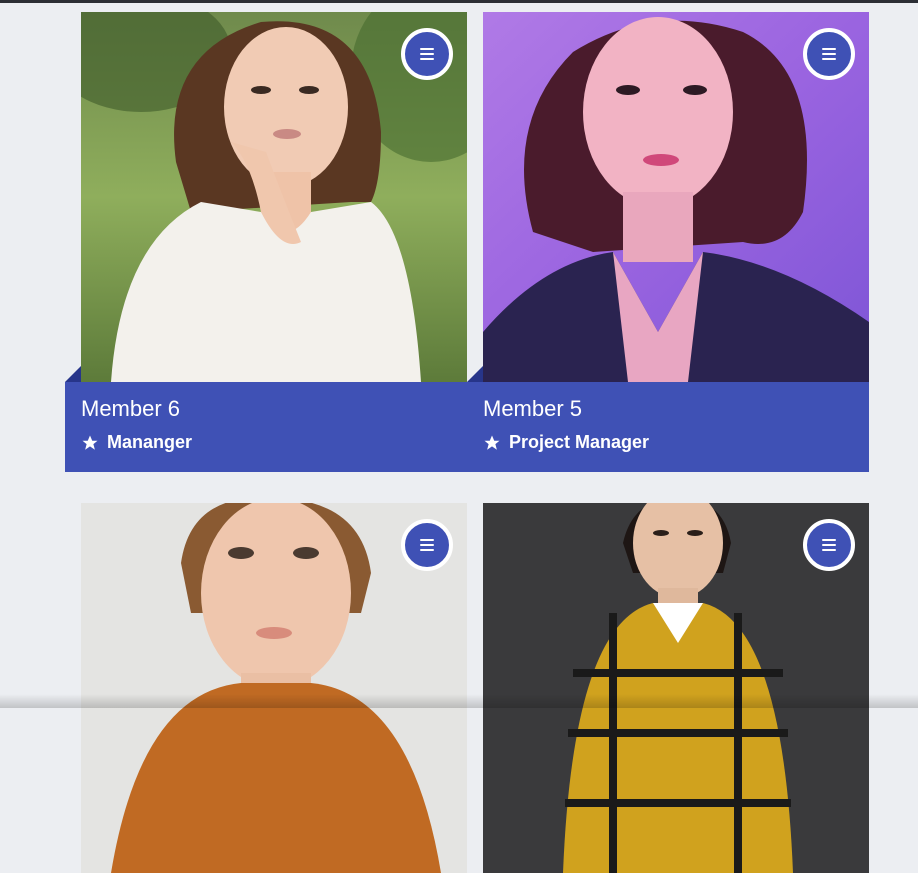 This screenshot has width=918, height=873. I want to click on member-role: Mananger, so click(149, 442).